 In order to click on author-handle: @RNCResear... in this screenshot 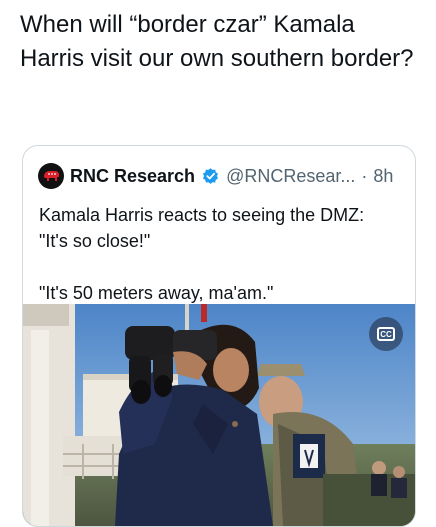, I will do `click(290, 176)`.